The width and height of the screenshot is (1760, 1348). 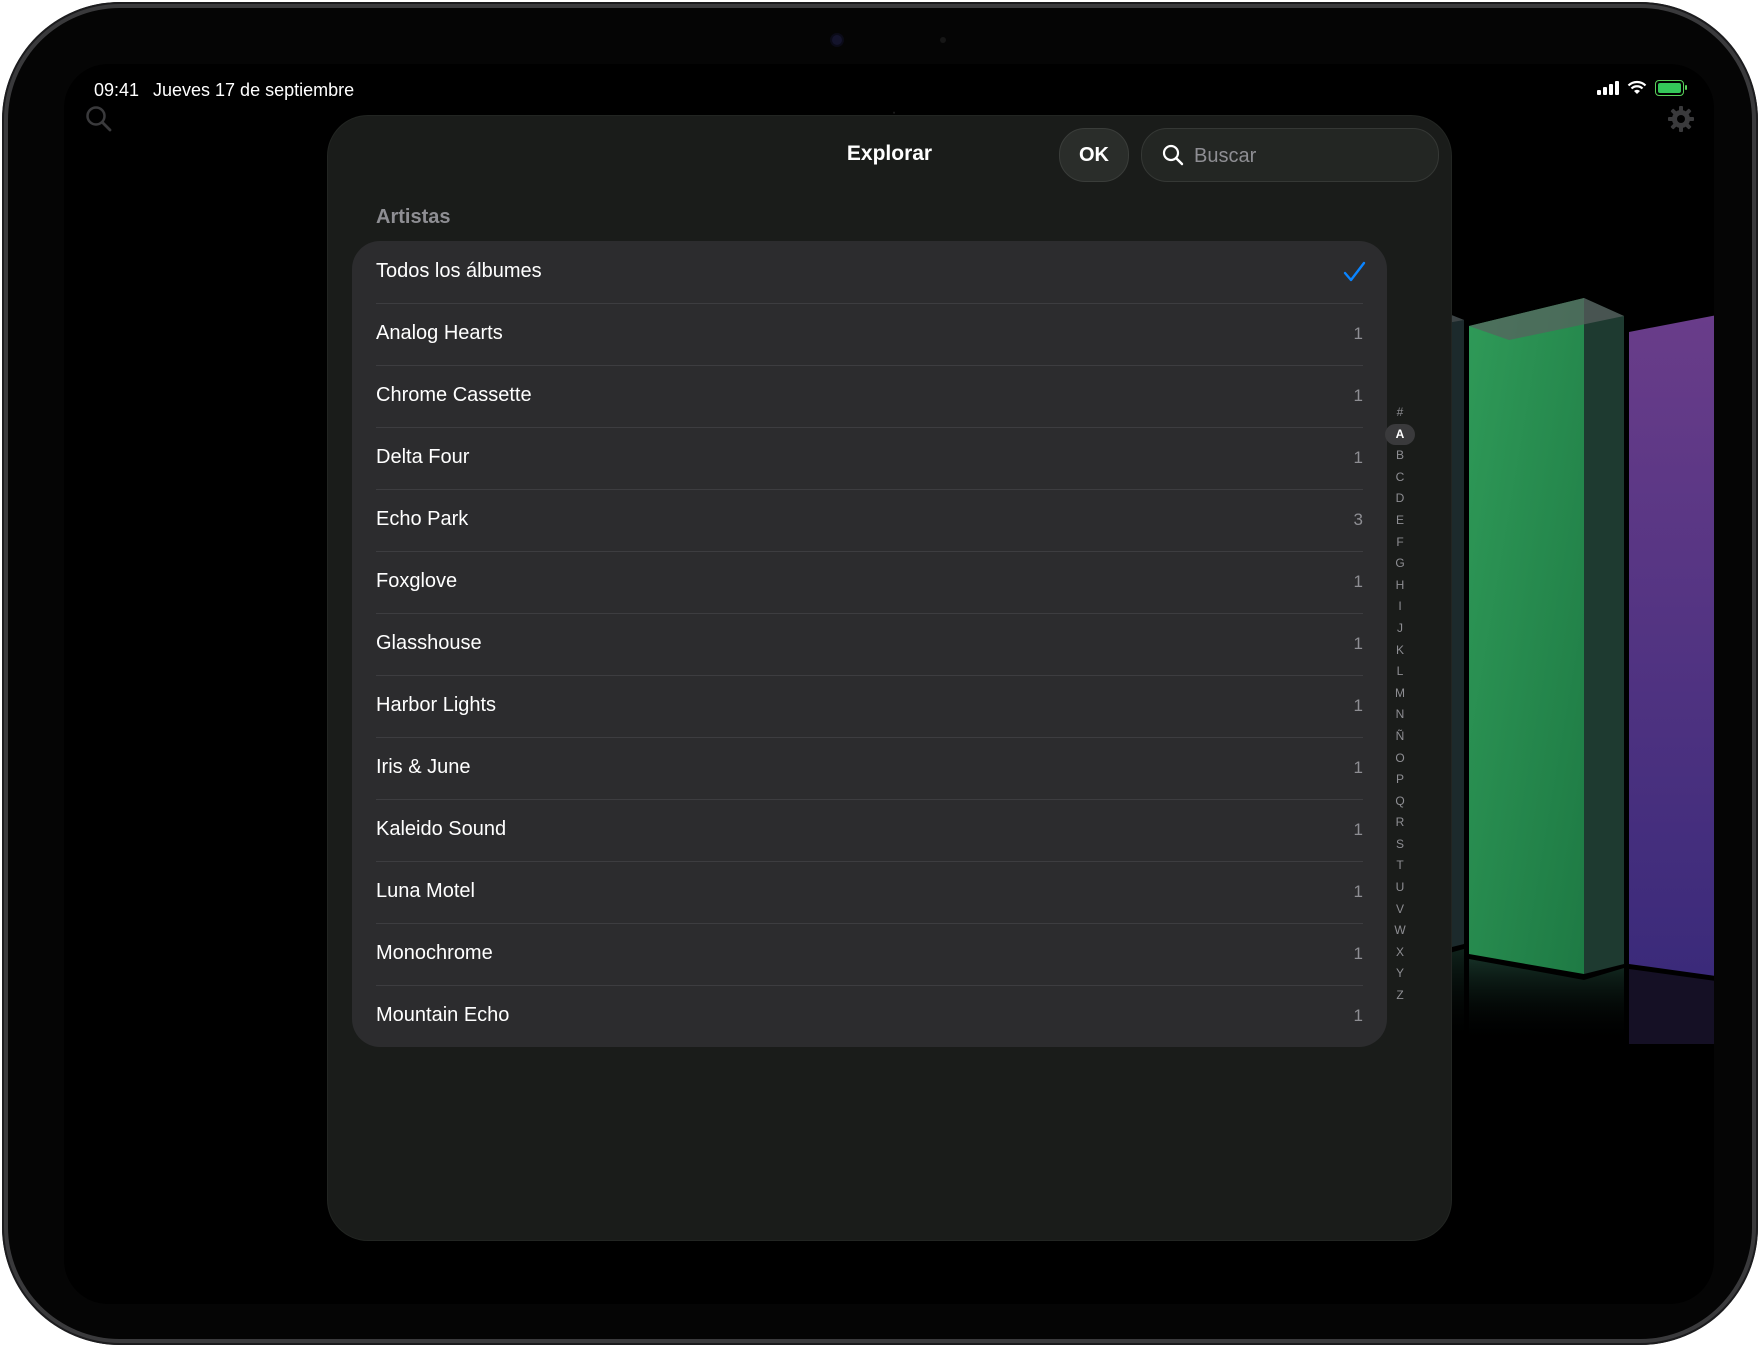 I want to click on index-letter: X, so click(x=1400, y=953).